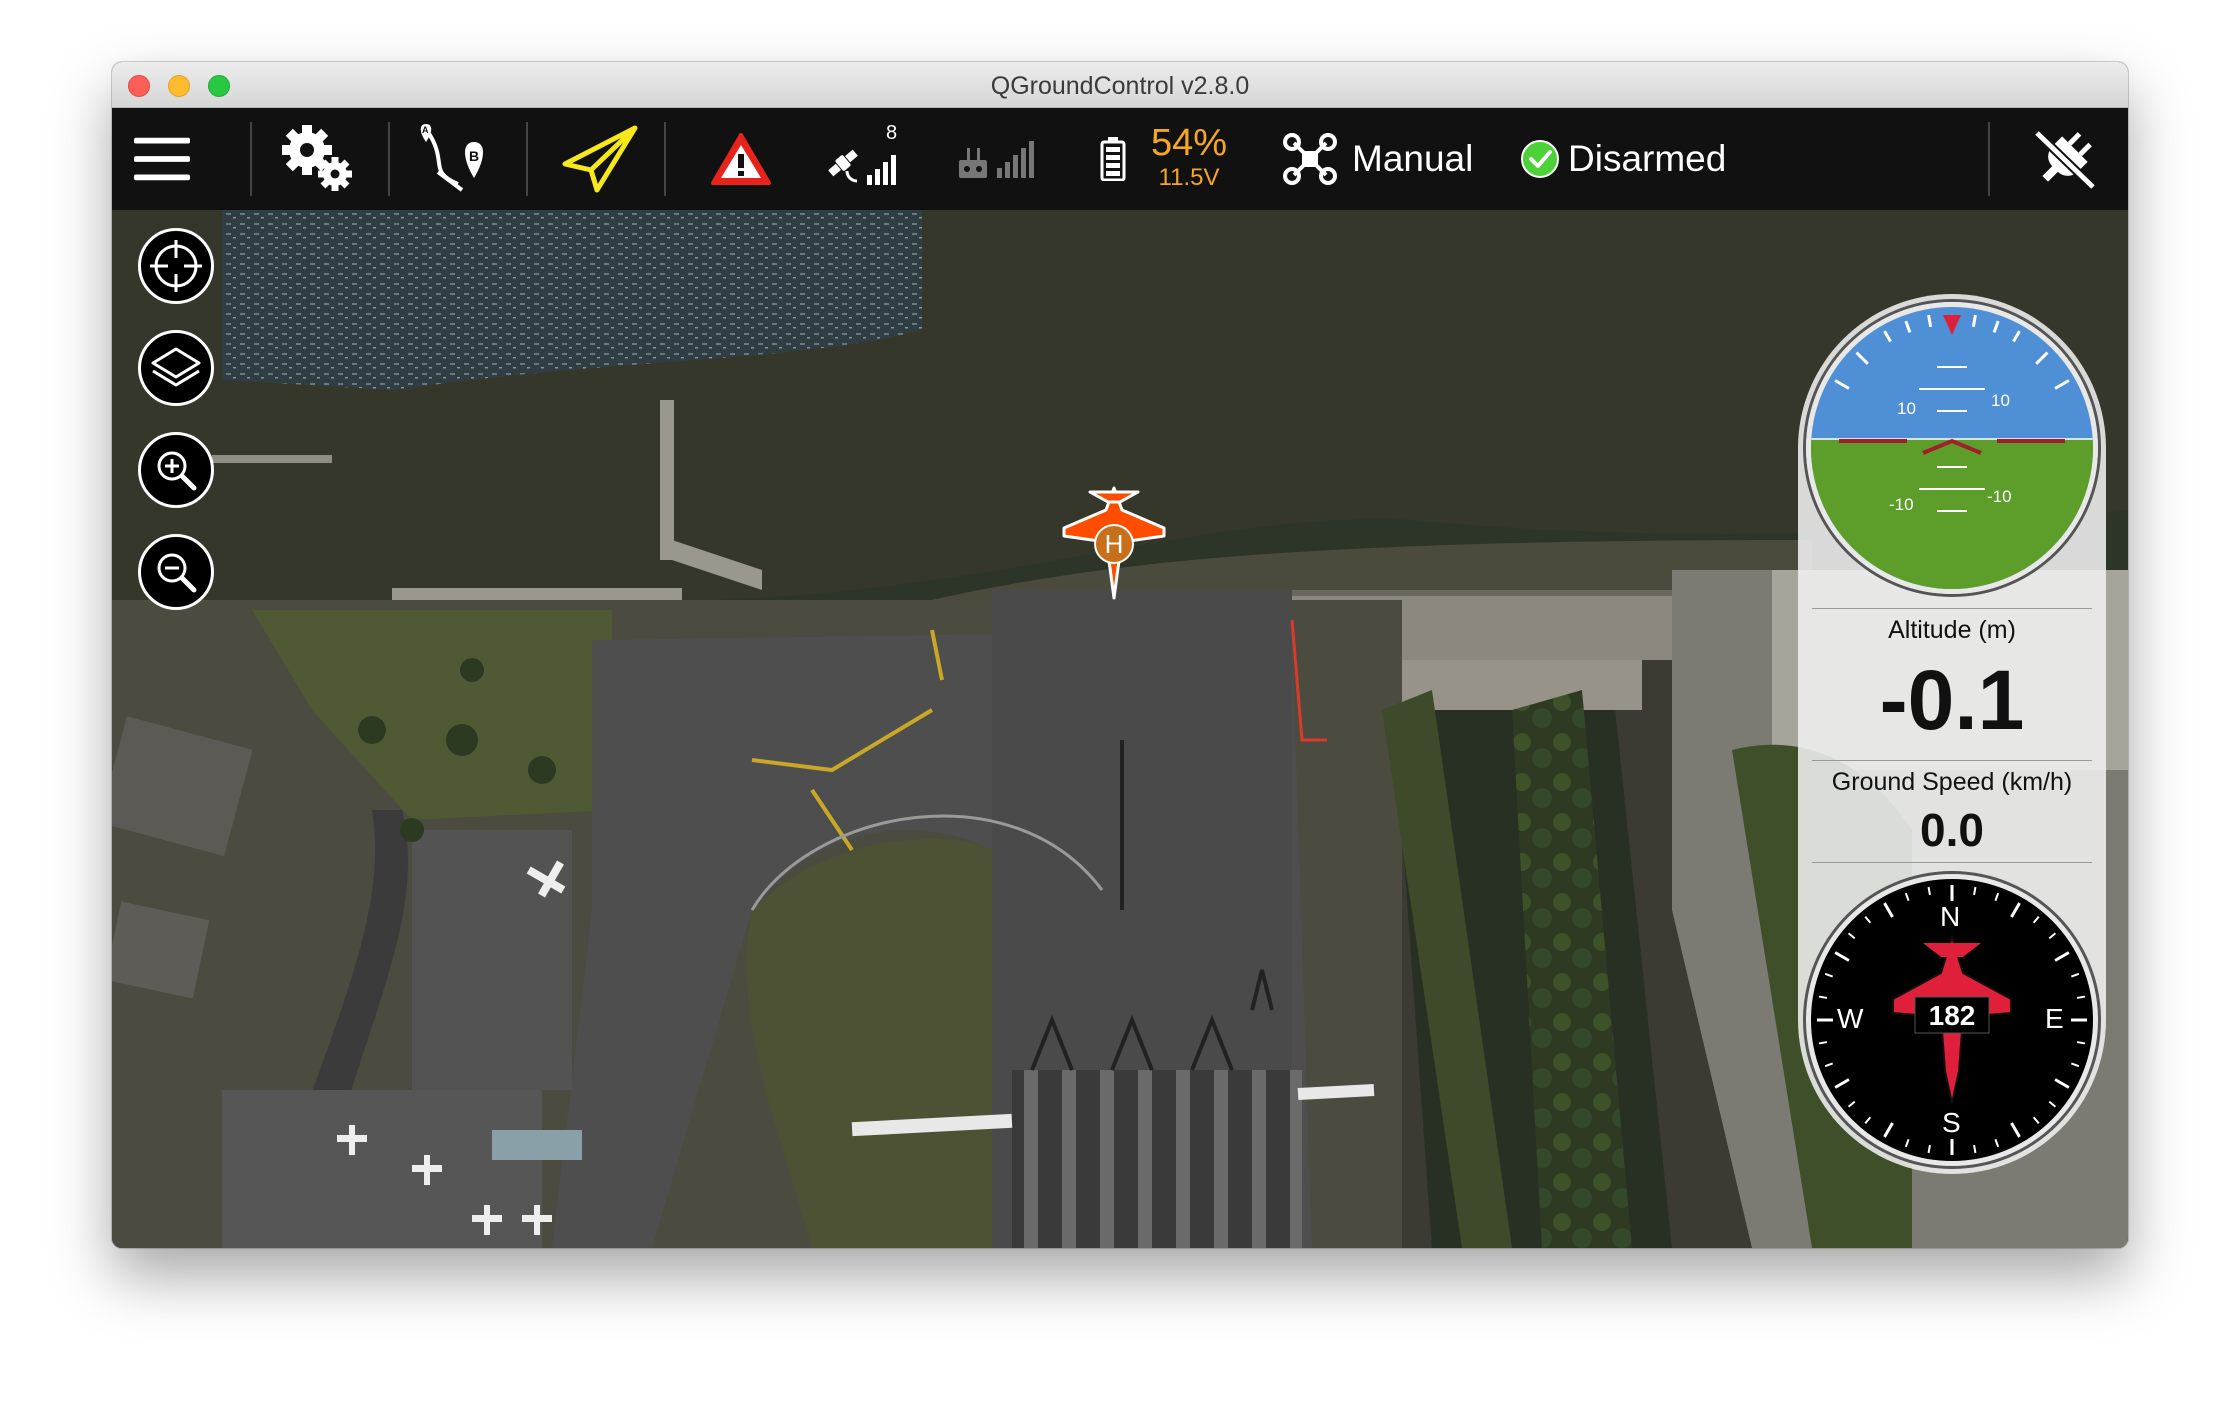  I want to click on zoom-in-icon, so click(177, 471).